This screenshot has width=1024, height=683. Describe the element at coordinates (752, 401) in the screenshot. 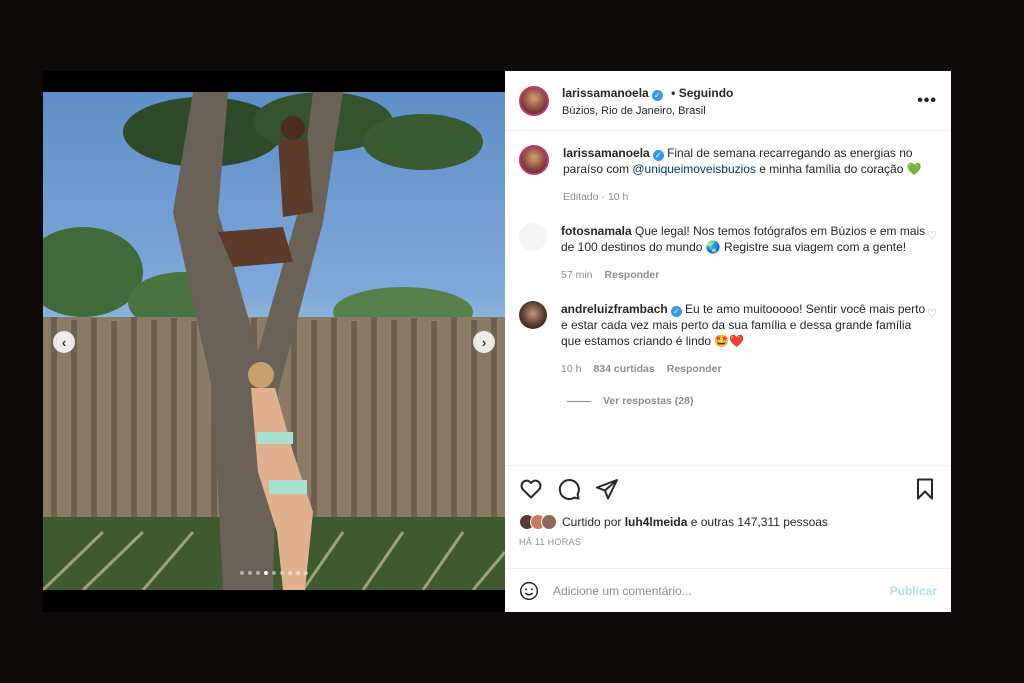

I see `view-replies-button: Ver respostas (28)` at that location.